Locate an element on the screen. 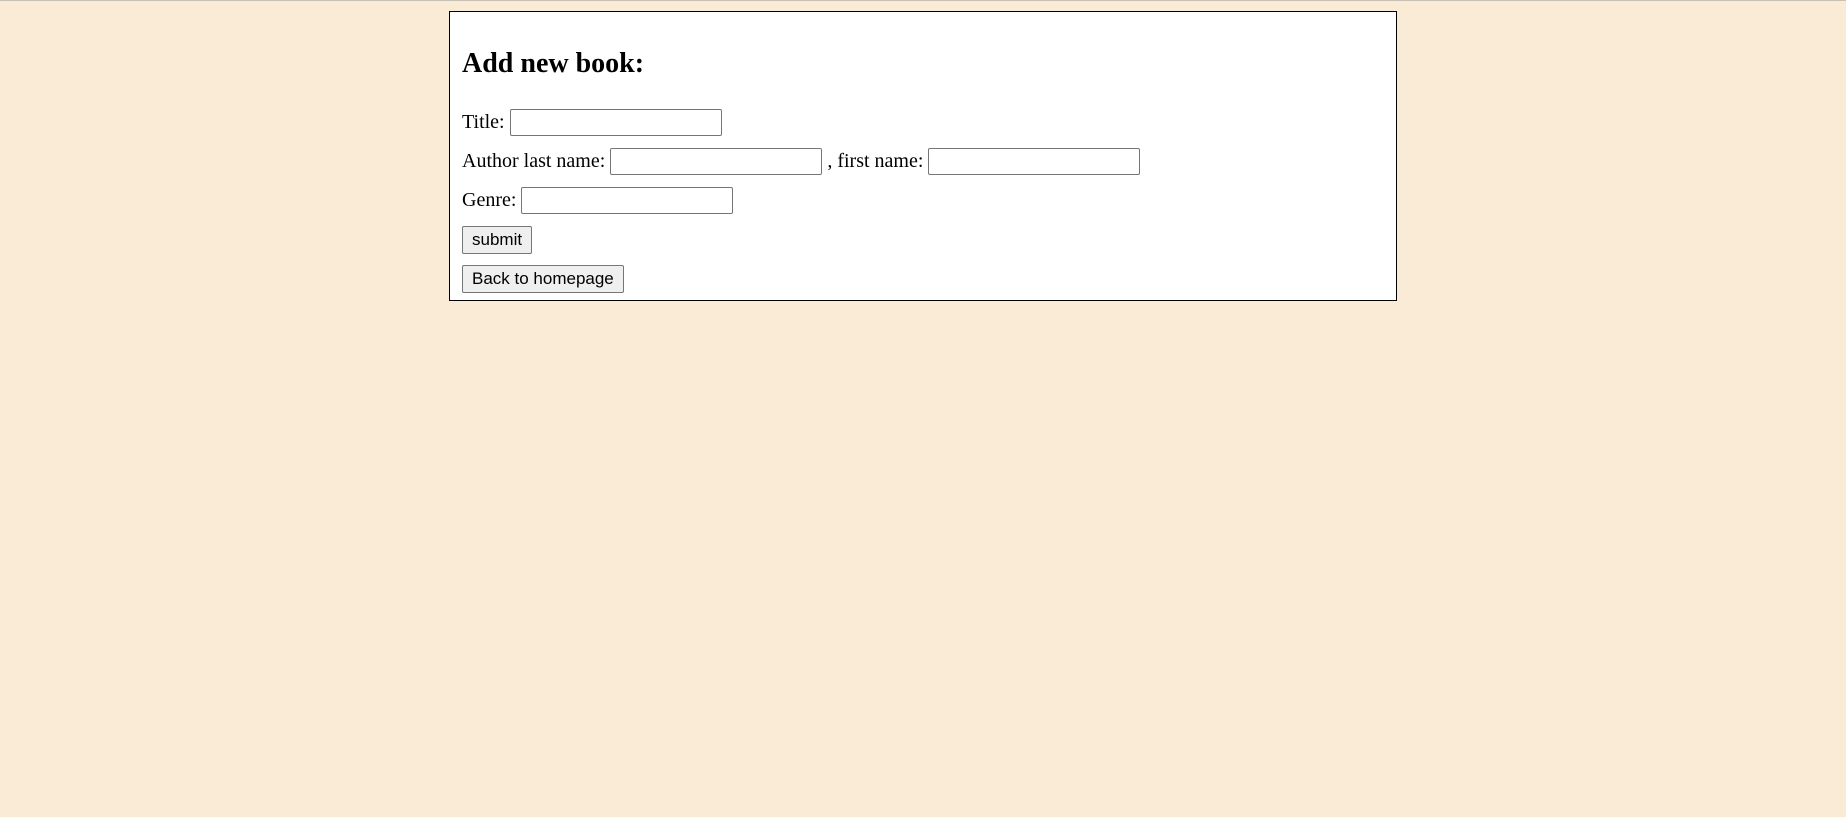  genre-label: Genre: is located at coordinates (489, 200).